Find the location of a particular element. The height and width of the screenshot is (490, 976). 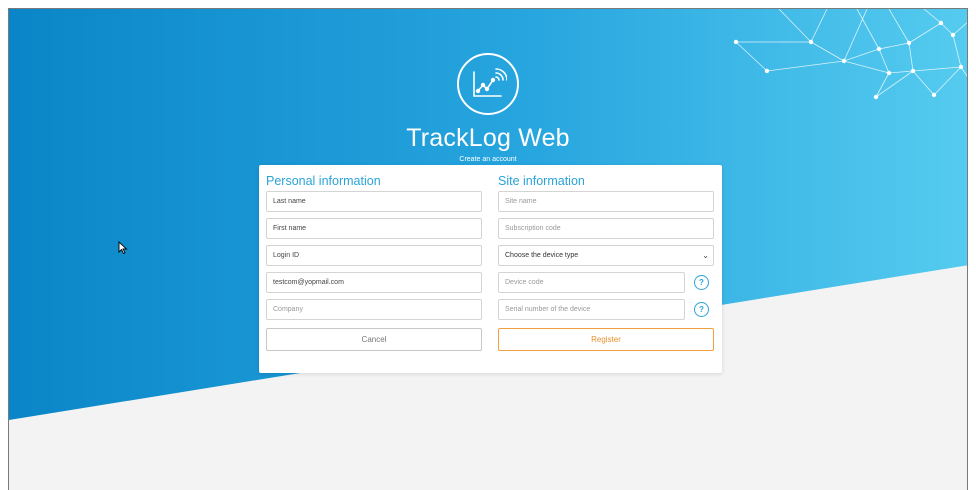

serial-number-placeholder: Serial number of the device is located at coordinates (548, 309).